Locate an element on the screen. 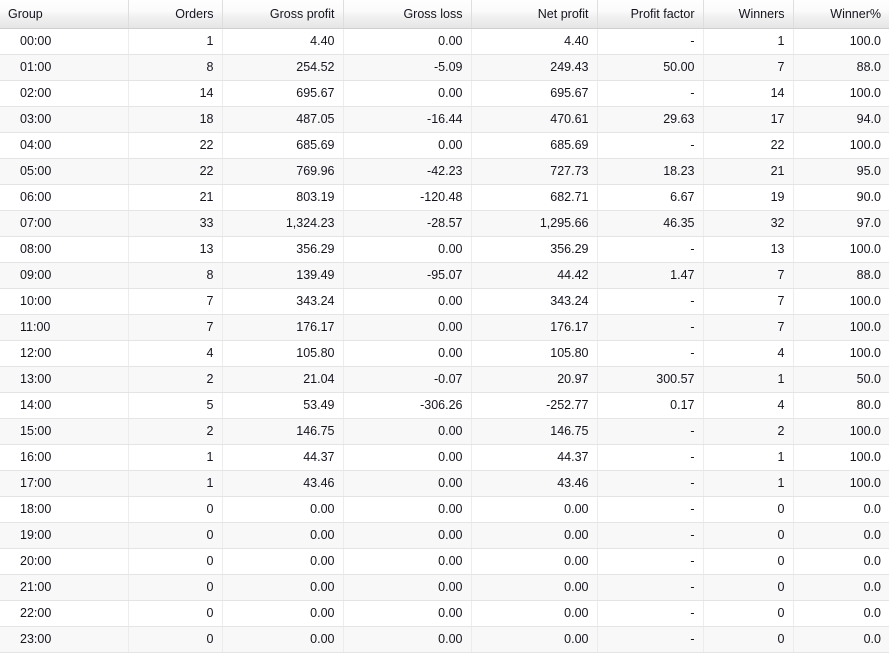 This screenshot has width=889, height=655. cell-gross_loss: -42.23 is located at coordinates (407, 171).